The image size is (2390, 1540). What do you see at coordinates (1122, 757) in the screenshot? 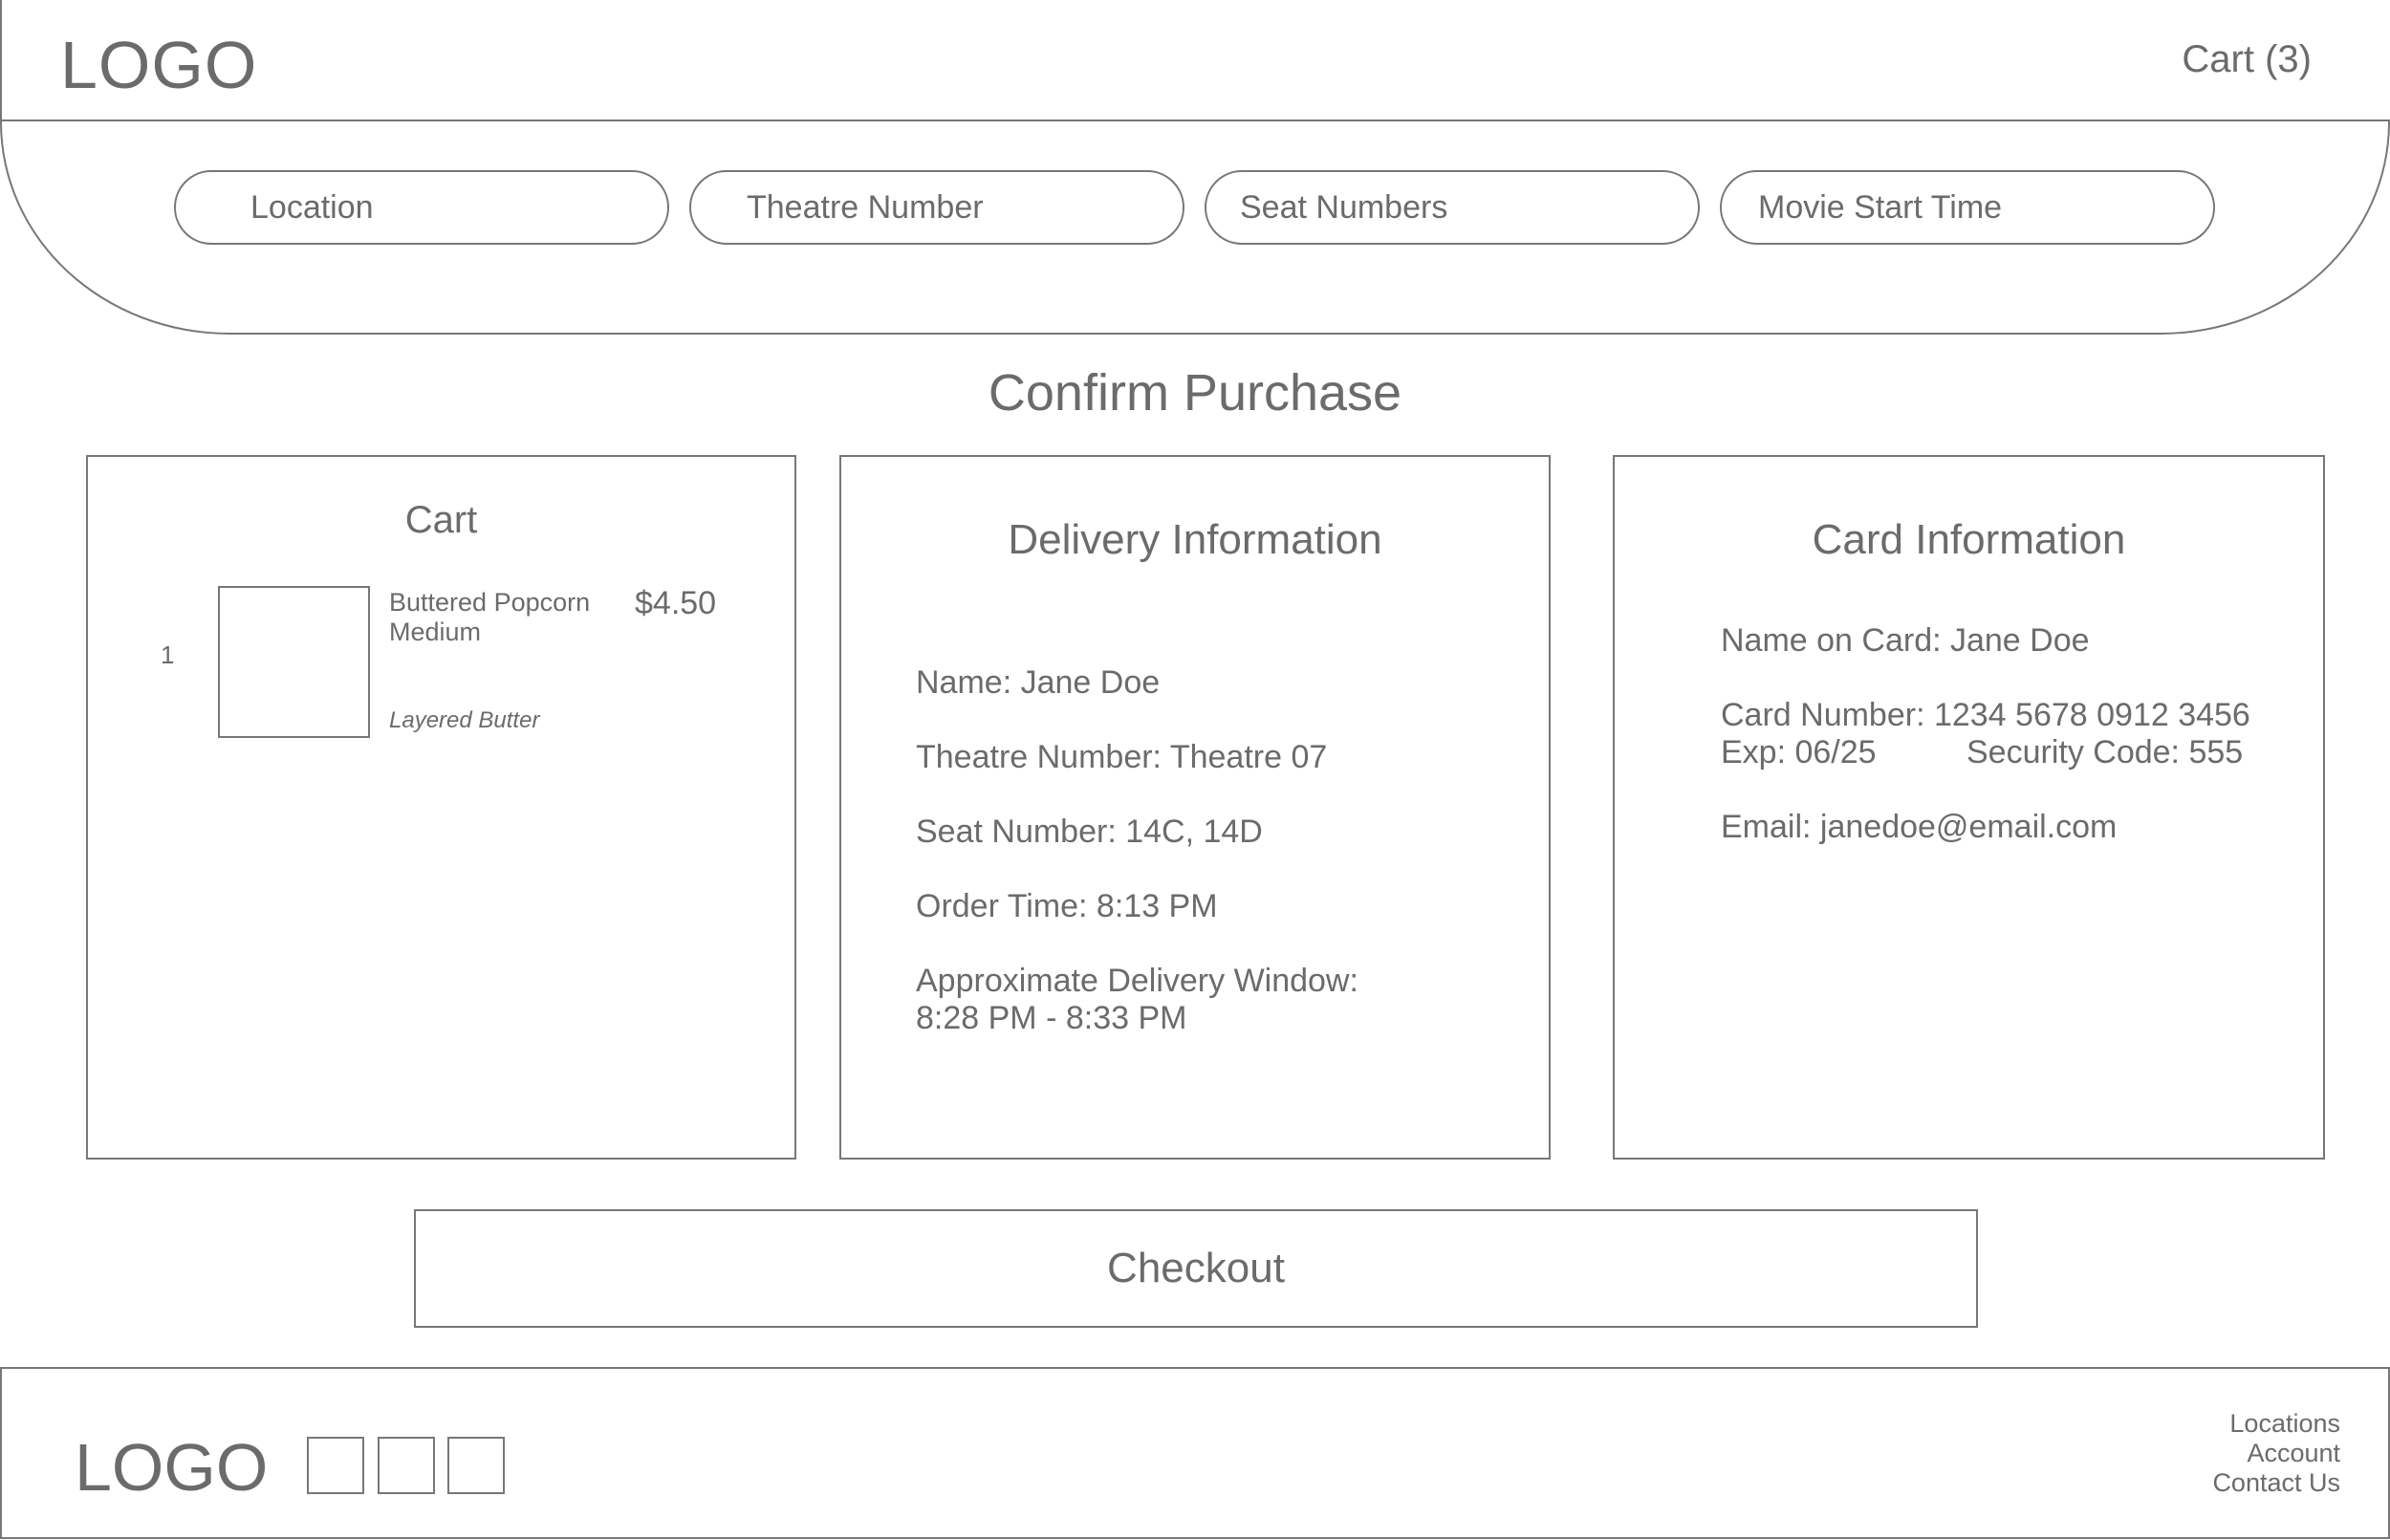
I see `delivery-theatre: Theatre Number: Theatre 07` at bounding box center [1122, 757].